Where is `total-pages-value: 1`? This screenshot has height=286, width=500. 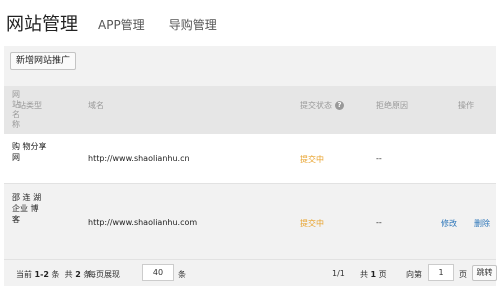 total-pages-value: 1 is located at coordinates (373, 274).